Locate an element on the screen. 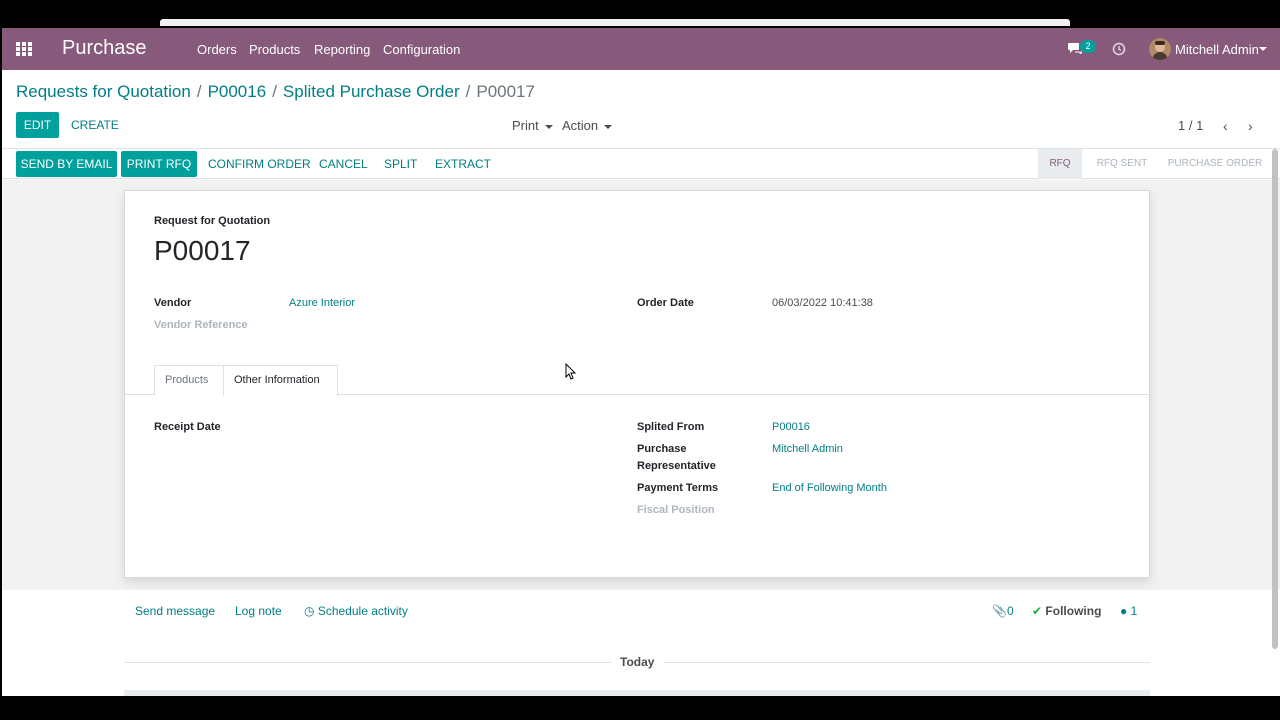  vendor-value: Azure Interior is located at coordinates (322, 303).